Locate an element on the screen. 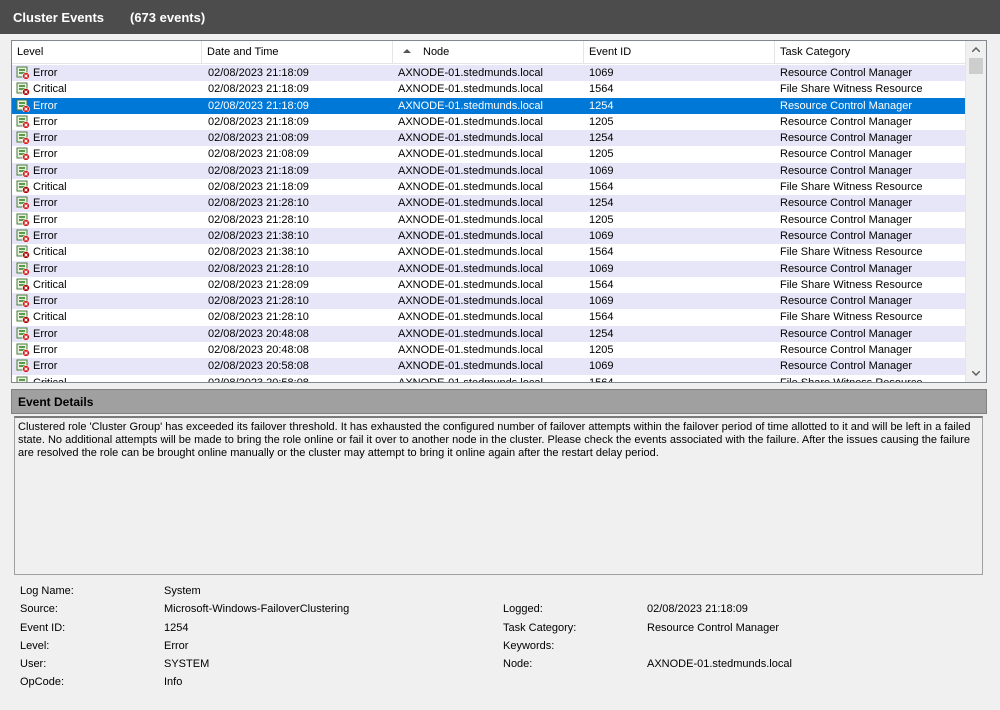 This screenshot has width=1000, height=710. column-header-node: Node is located at coordinates (488, 52).